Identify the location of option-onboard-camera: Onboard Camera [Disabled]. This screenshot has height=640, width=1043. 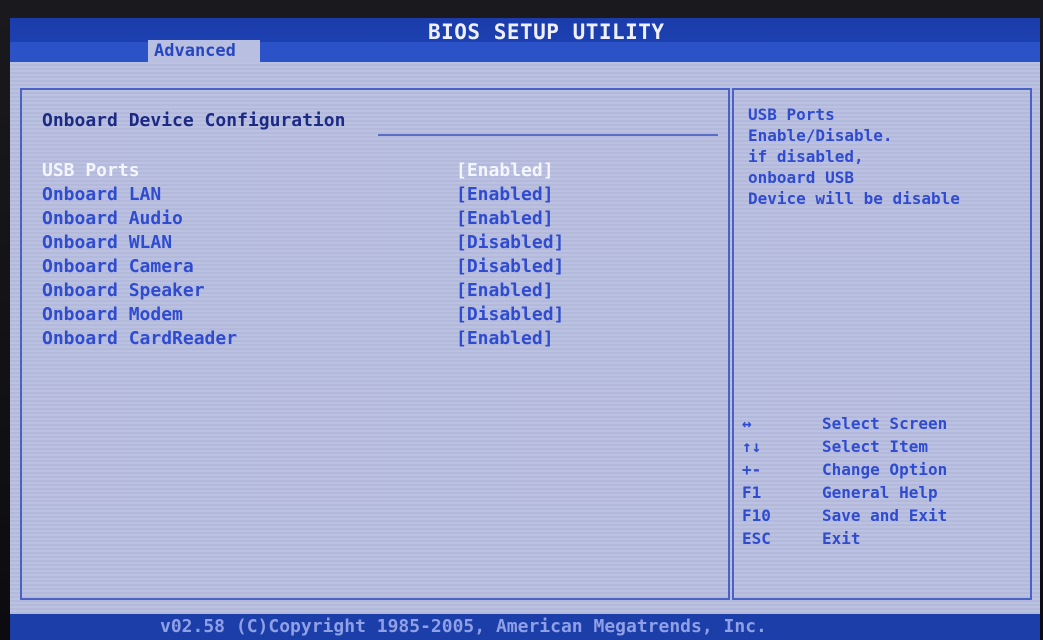
(322, 268).